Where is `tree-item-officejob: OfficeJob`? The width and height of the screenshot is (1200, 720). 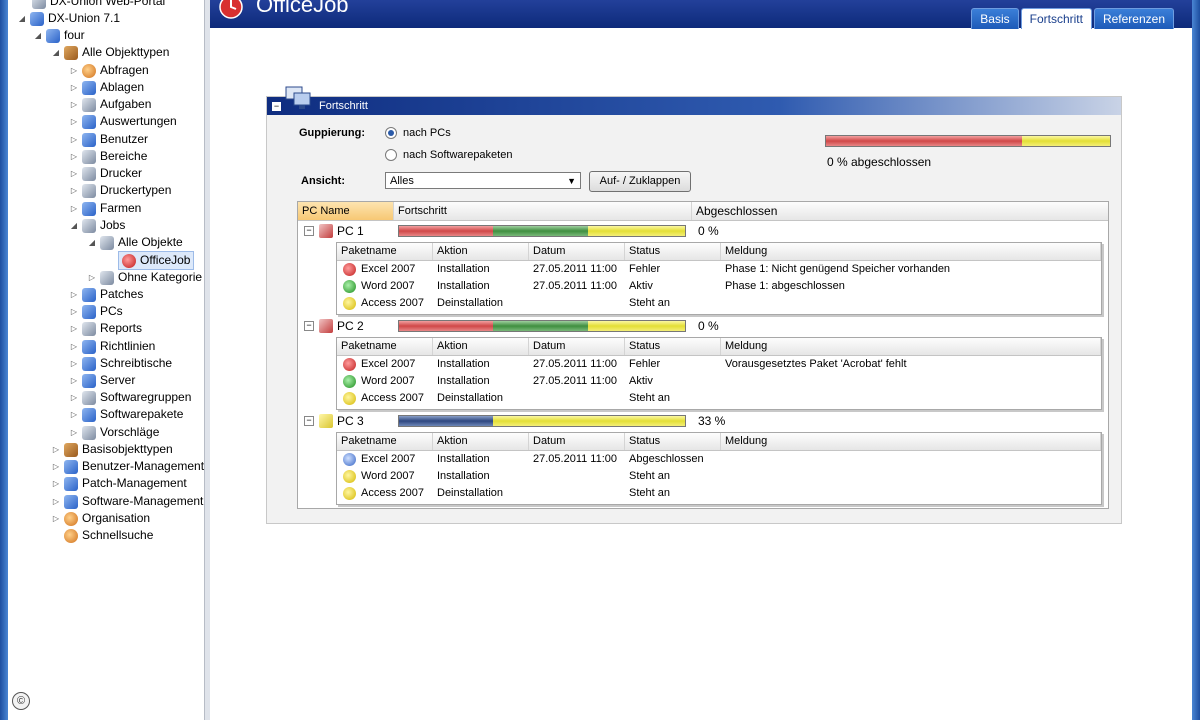
tree-item-officejob: OfficeJob is located at coordinates (156, 260).